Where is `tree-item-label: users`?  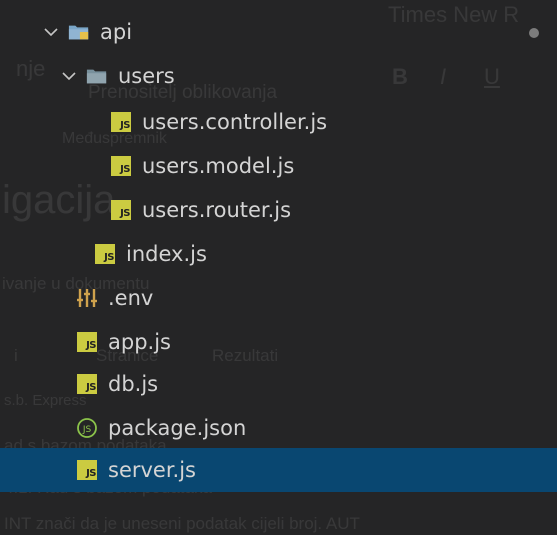 tree-item-label: users is located at coordinates (146, 76).